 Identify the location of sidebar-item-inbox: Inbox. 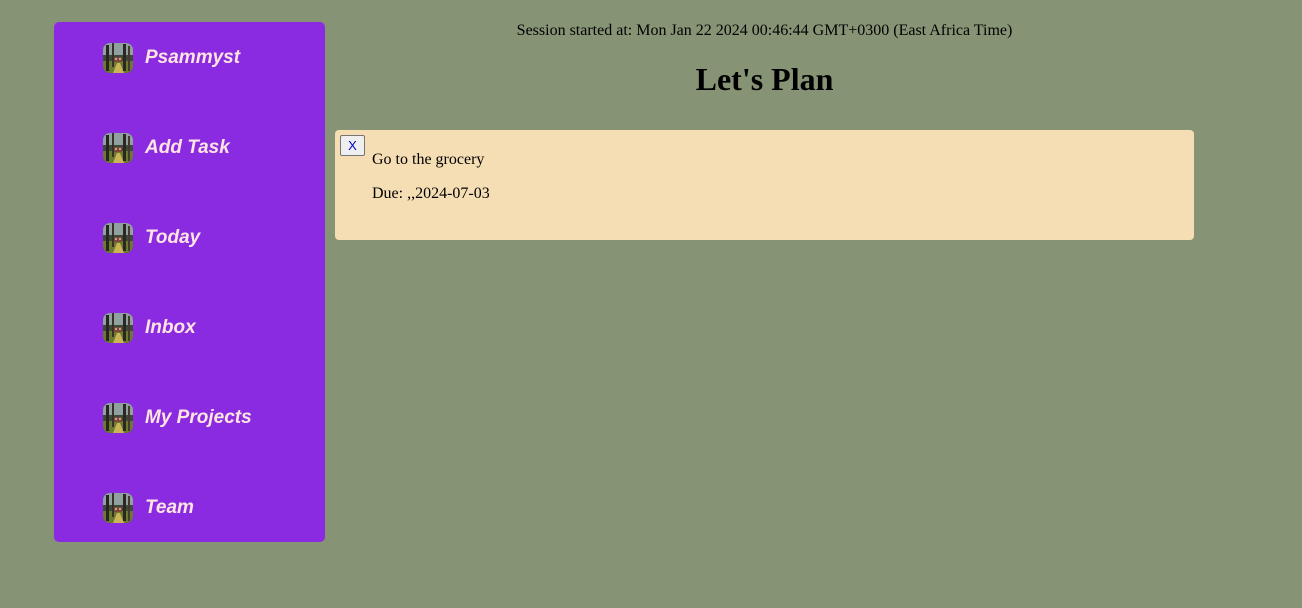
(149, 328).